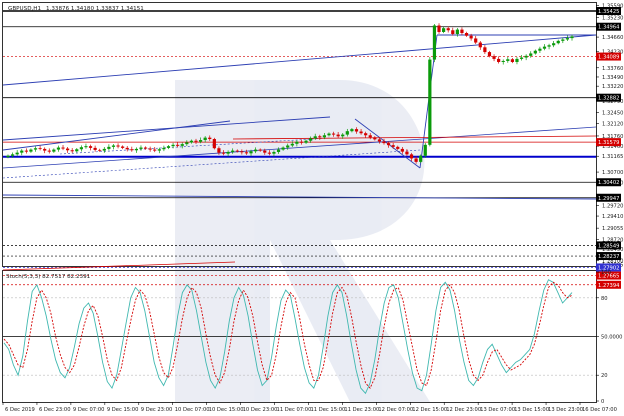  I want to click on stochastic-tick-label: 50.0000, so click(611, 338).